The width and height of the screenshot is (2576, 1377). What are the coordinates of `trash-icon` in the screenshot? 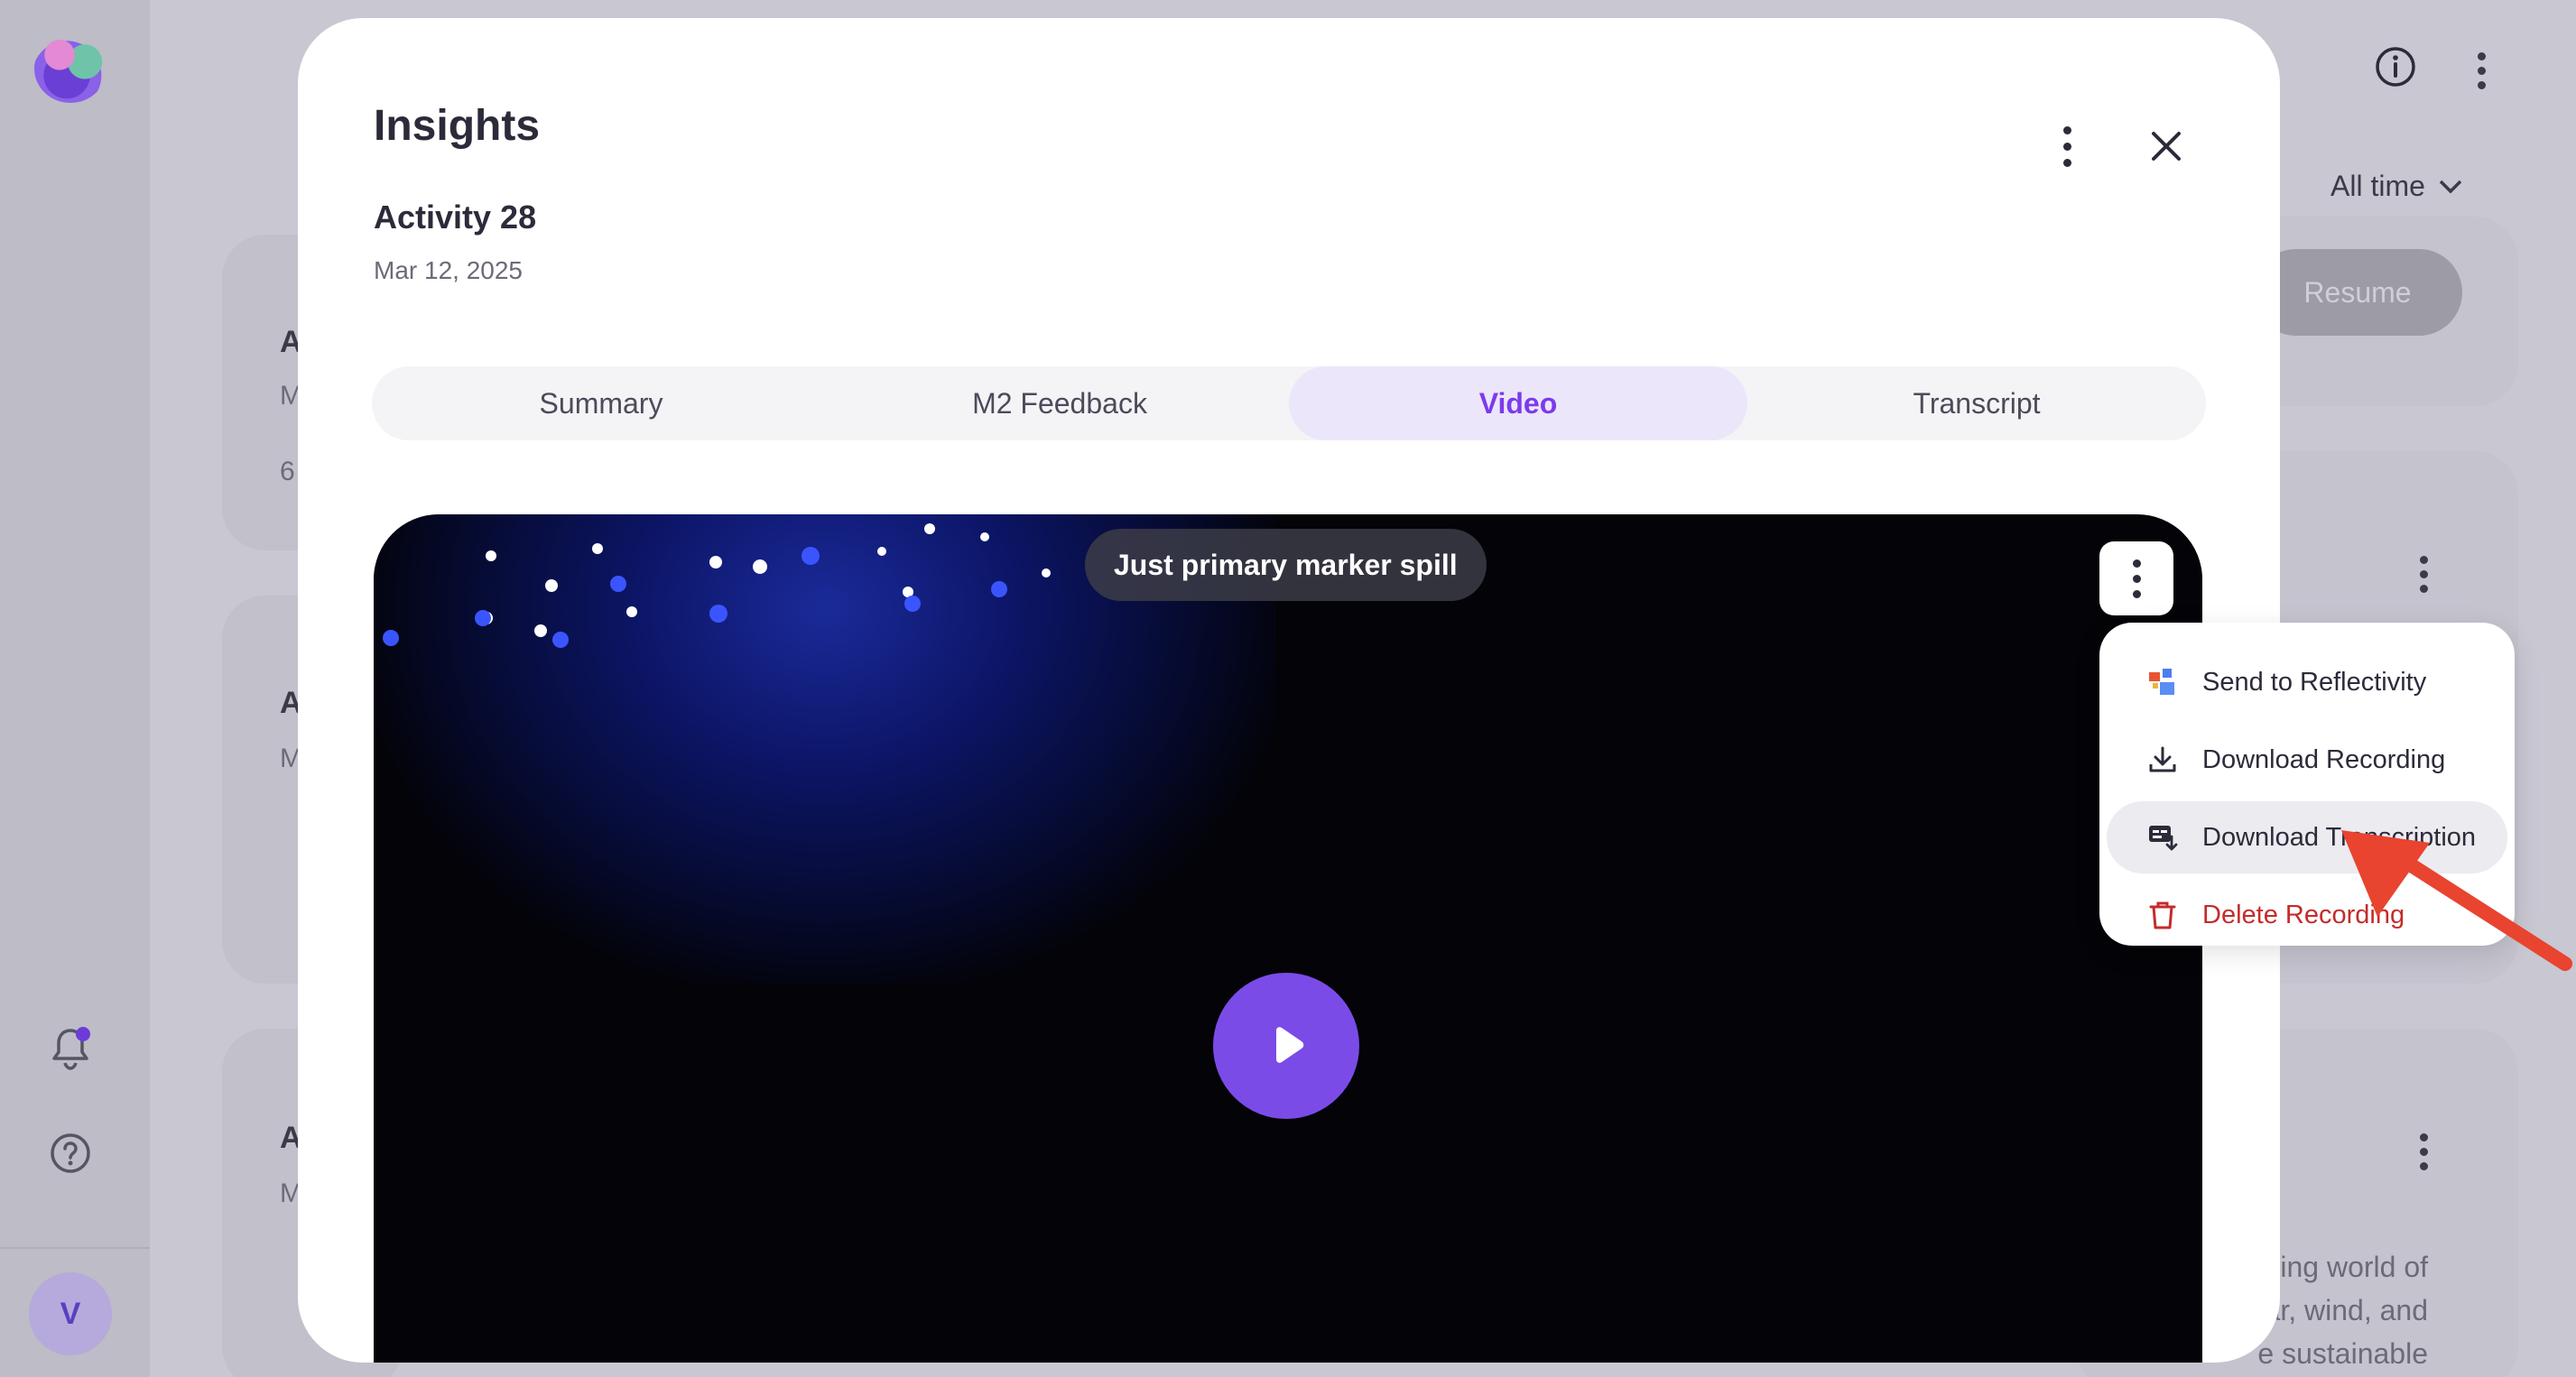 It's located at (2162, 915).